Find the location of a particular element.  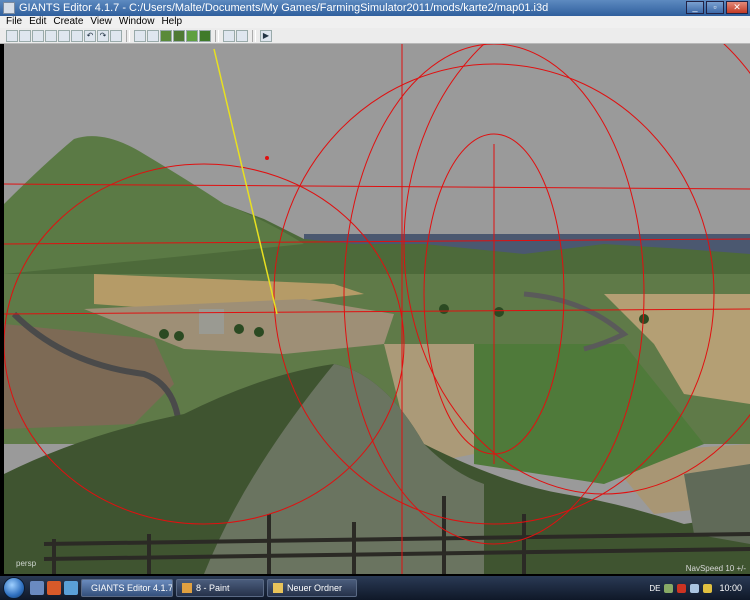

camera-icon is located at coordinates (242, 35).